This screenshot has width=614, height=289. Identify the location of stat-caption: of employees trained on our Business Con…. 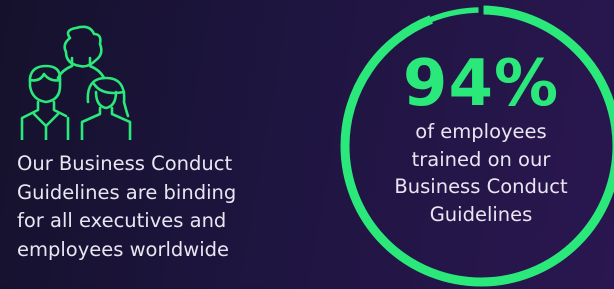
(481, 173).